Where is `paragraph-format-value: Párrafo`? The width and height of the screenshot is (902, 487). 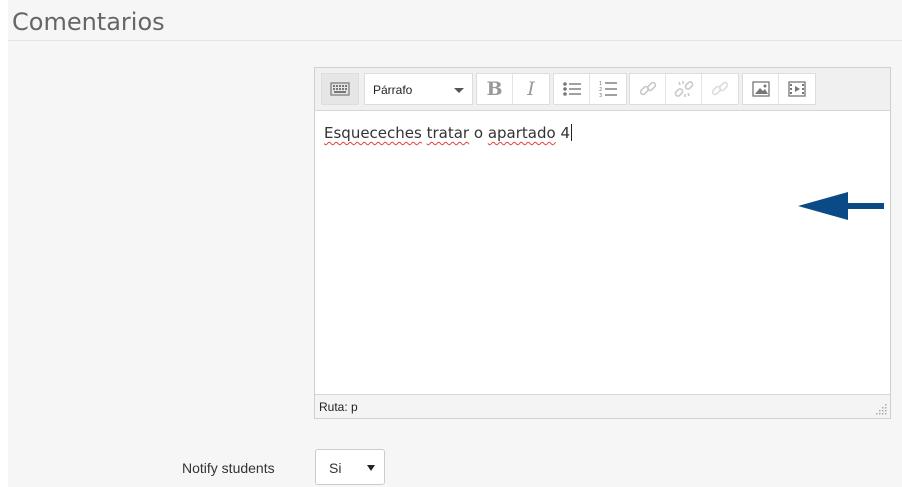
paragraph-format-value: Párrafo is located at coordinates (393, 90).